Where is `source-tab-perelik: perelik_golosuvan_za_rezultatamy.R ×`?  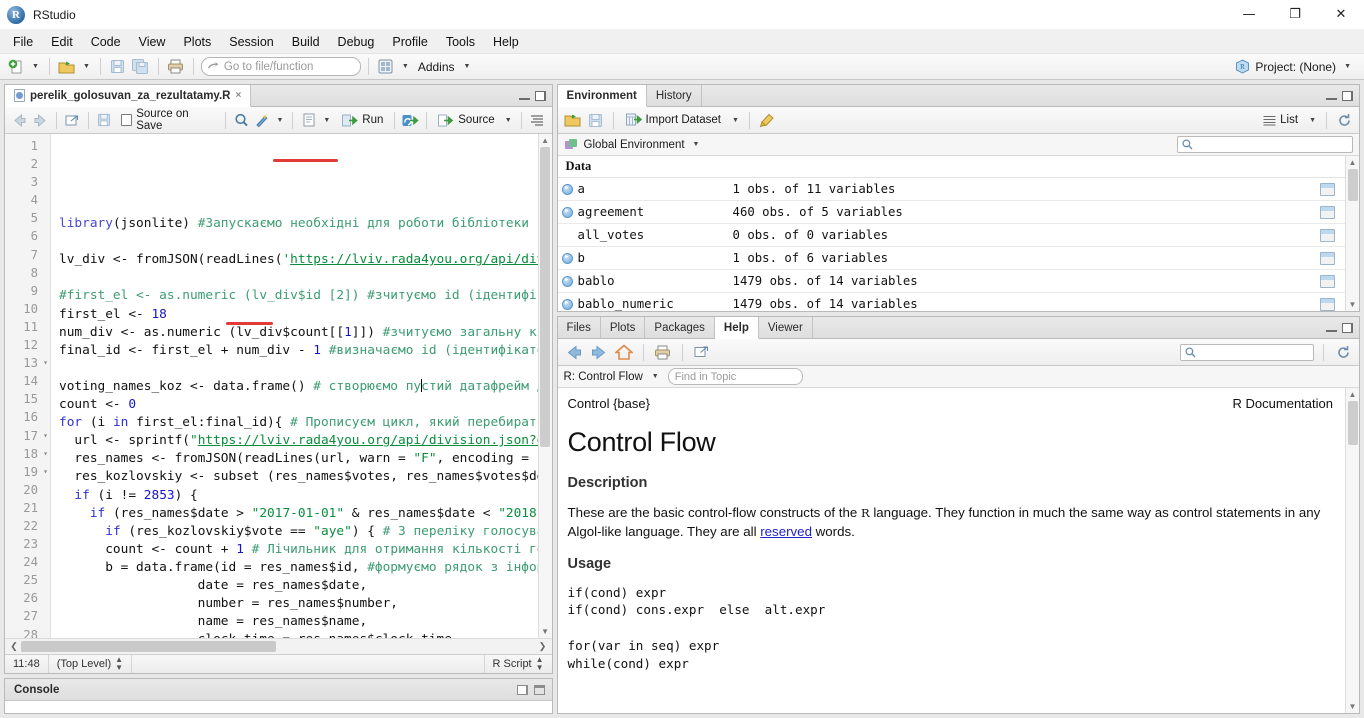
source-tab-perelik: perelik_golosuvan_za_rezultatamy.R × is located at coordinates (128, 96).